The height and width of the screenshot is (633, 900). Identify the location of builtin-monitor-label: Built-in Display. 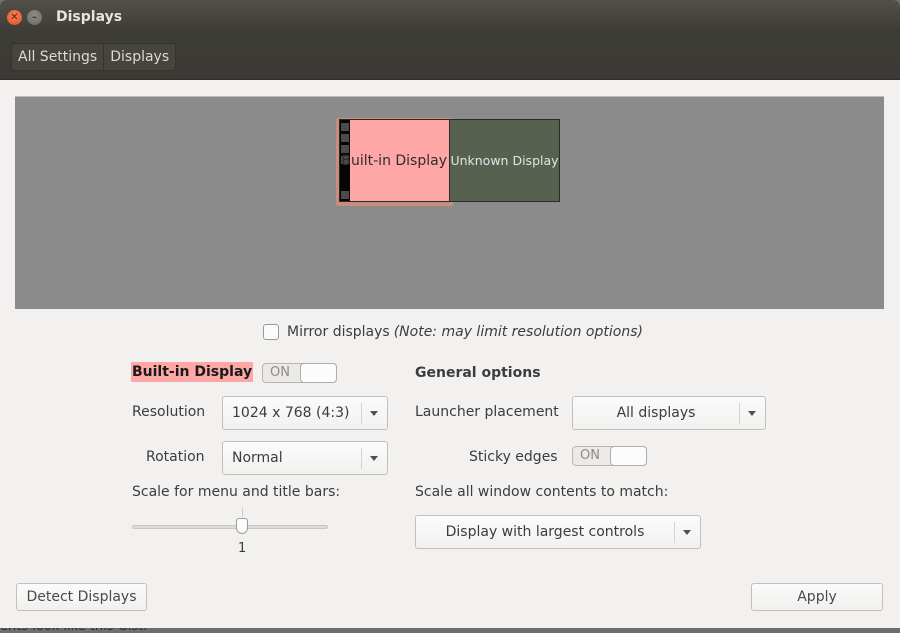
(394, 161).